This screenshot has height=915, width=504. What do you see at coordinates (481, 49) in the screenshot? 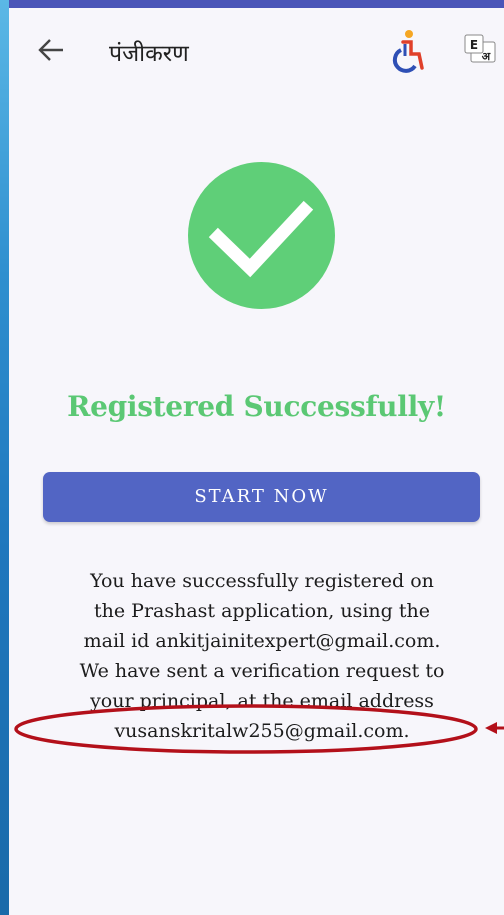
I see `language-toggle-icon: E अ` at bounding box center [481, 49].